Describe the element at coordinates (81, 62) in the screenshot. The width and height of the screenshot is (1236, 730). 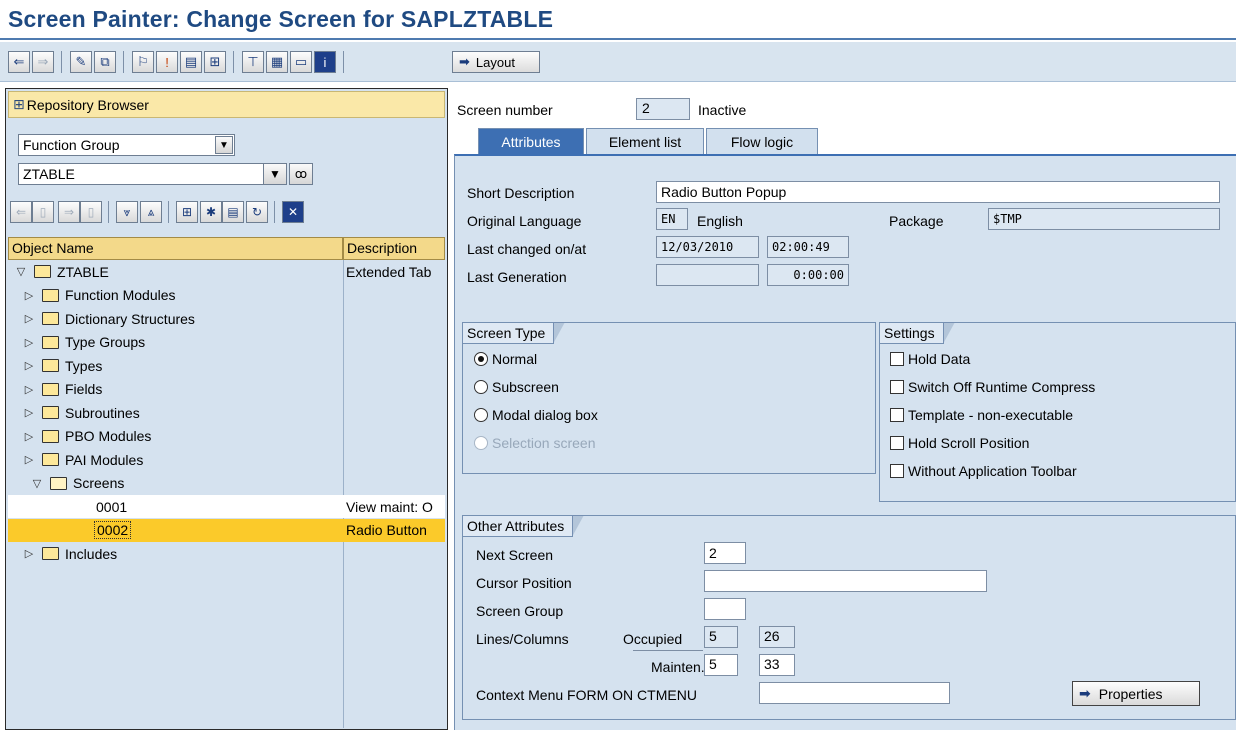
I see `display-change-icon: ✎` at that location.